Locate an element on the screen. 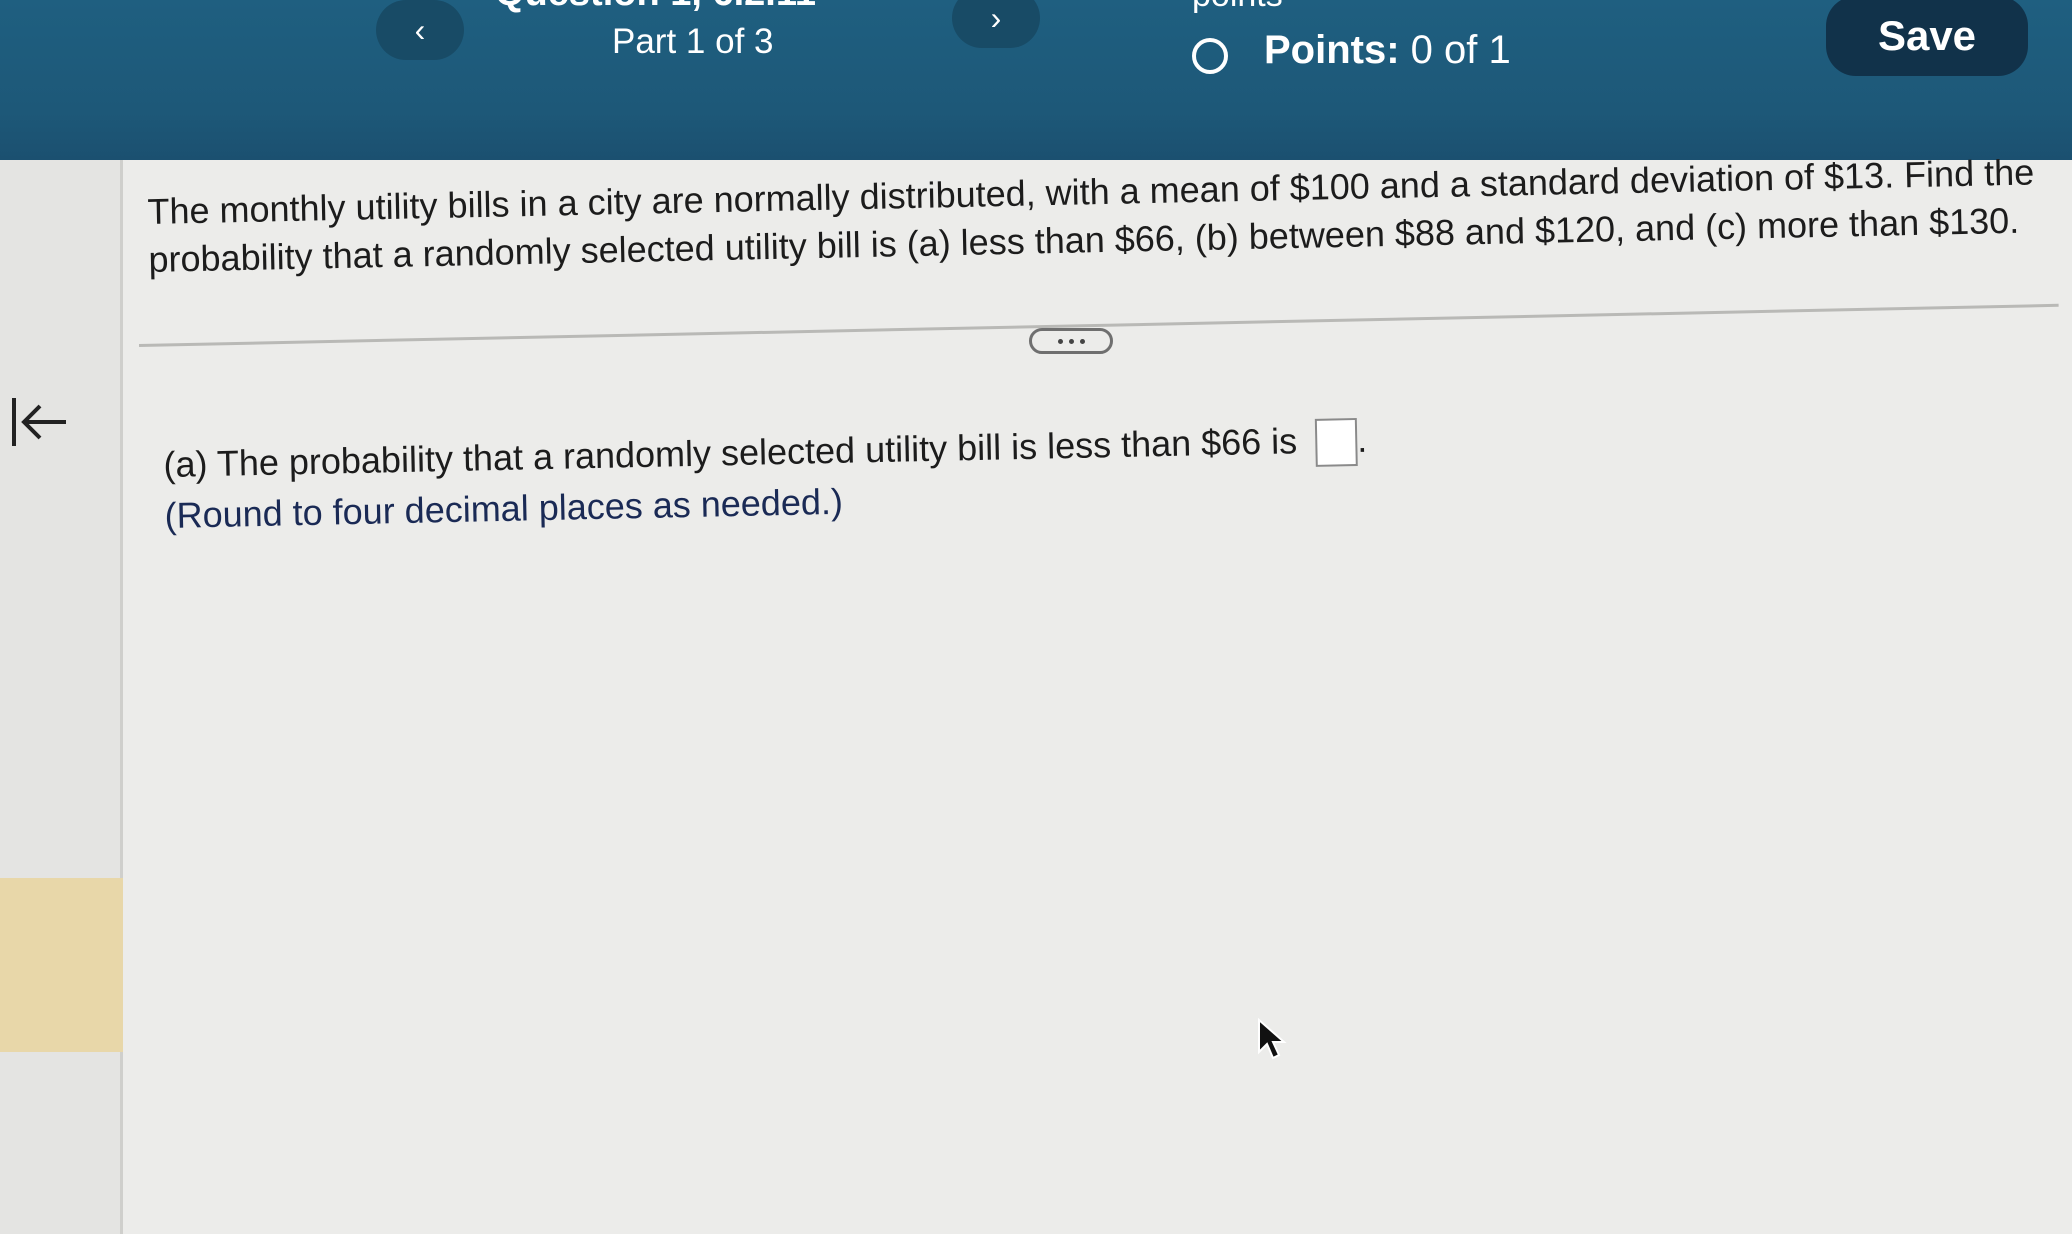  question-title: Question 1, 6.2.11 is located at coordinates (655, 7).